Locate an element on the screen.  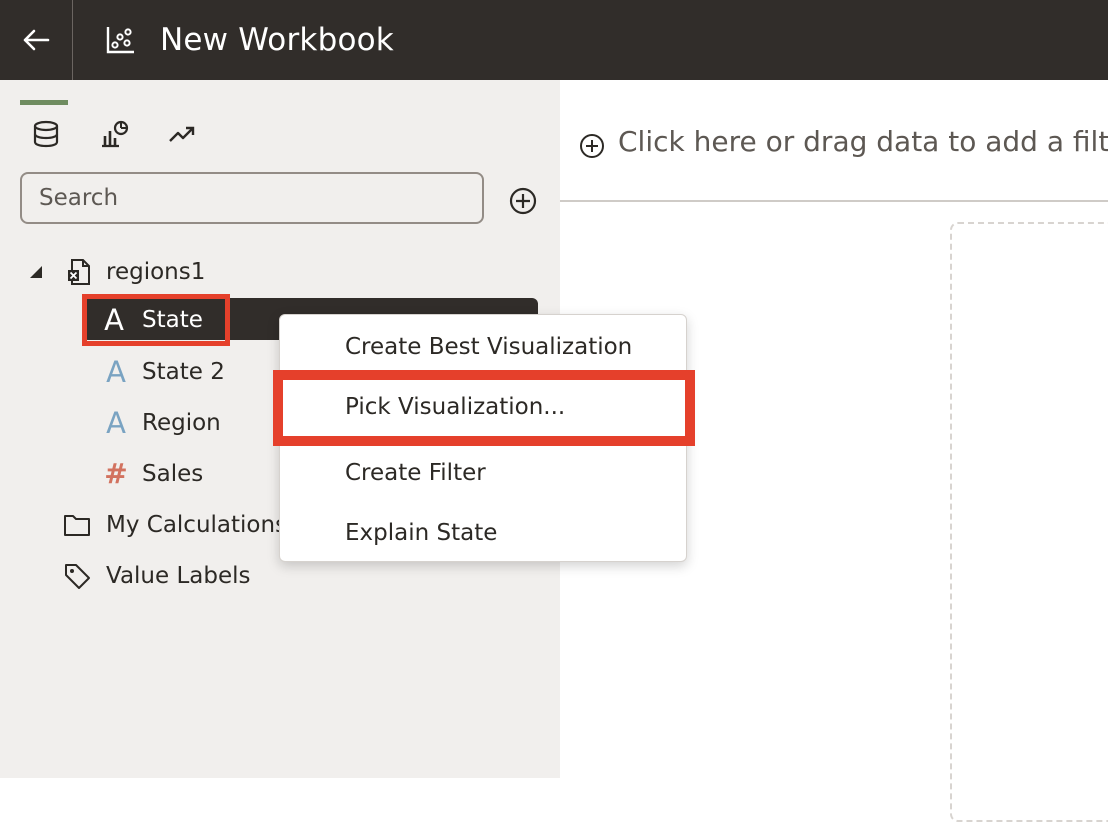
collapse-triangle-icon is located at coordinates (37, 272).